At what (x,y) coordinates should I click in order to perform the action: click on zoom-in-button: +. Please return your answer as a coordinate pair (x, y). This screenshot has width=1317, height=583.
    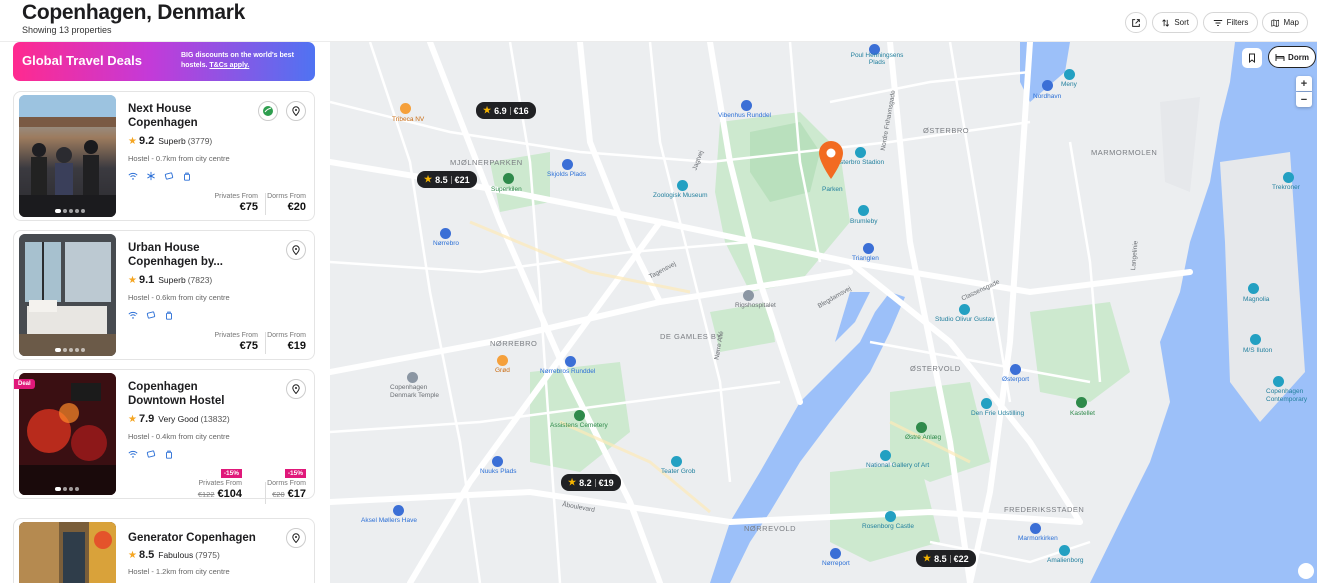
    Looking at the image, I should click on (1304, 83).